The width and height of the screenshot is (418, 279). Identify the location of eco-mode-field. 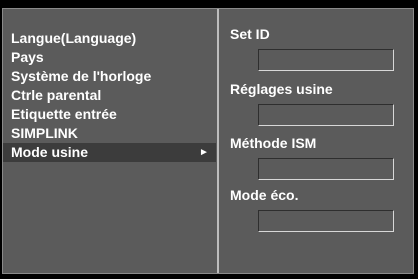
(326, 221).